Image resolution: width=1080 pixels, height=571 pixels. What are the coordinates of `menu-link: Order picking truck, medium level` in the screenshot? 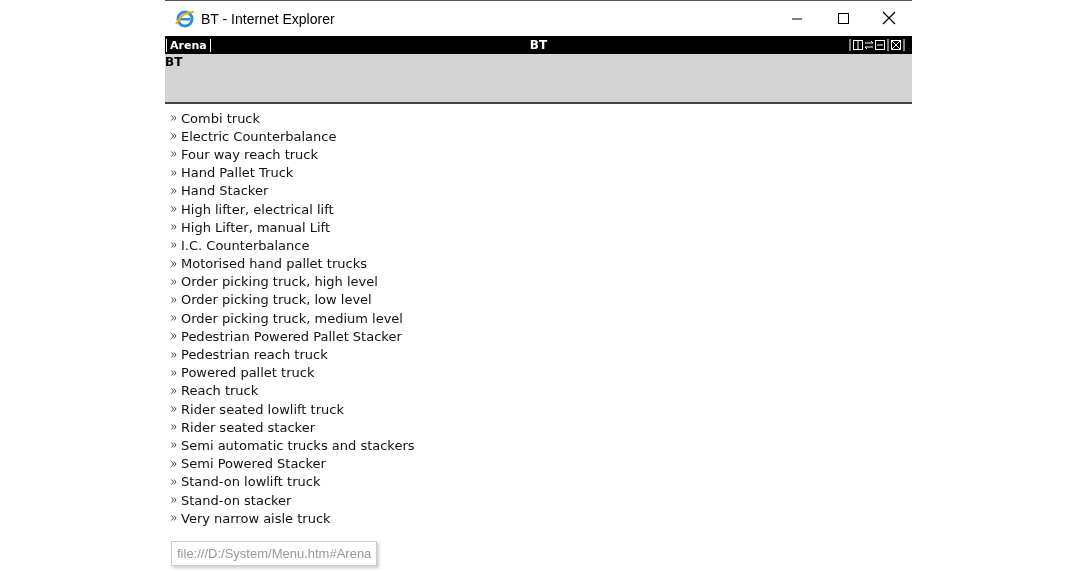 It's located at (292, 318).